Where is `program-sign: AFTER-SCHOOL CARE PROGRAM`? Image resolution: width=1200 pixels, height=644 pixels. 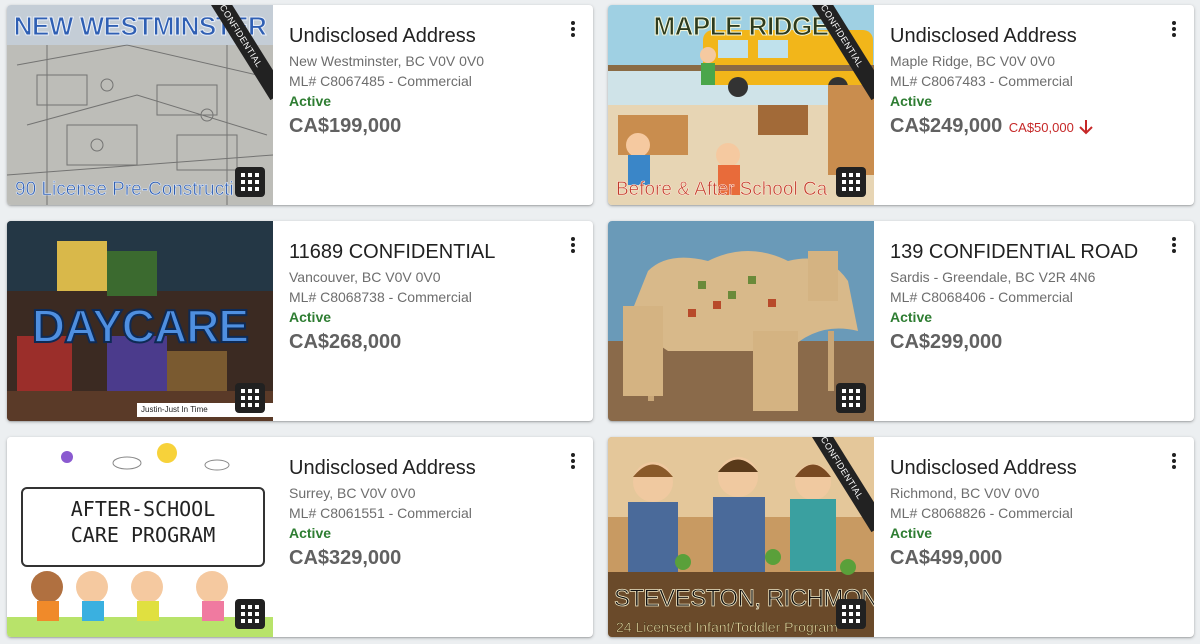 program-sign: AFTER-SCHOOL CARE PROGRAM is located at coordinates (143, 527).